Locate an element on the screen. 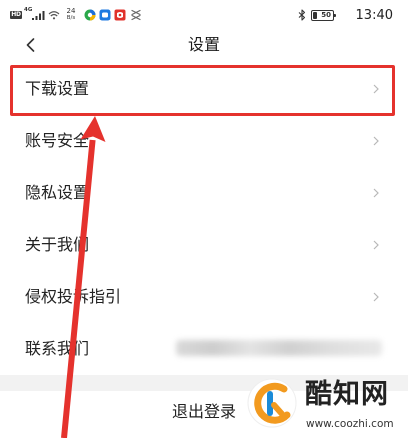 The width and height of the screenshot is (408, 438). status-bar: HD 4G 24 B/s 50 13:40 is located at coordinates (204, 15).